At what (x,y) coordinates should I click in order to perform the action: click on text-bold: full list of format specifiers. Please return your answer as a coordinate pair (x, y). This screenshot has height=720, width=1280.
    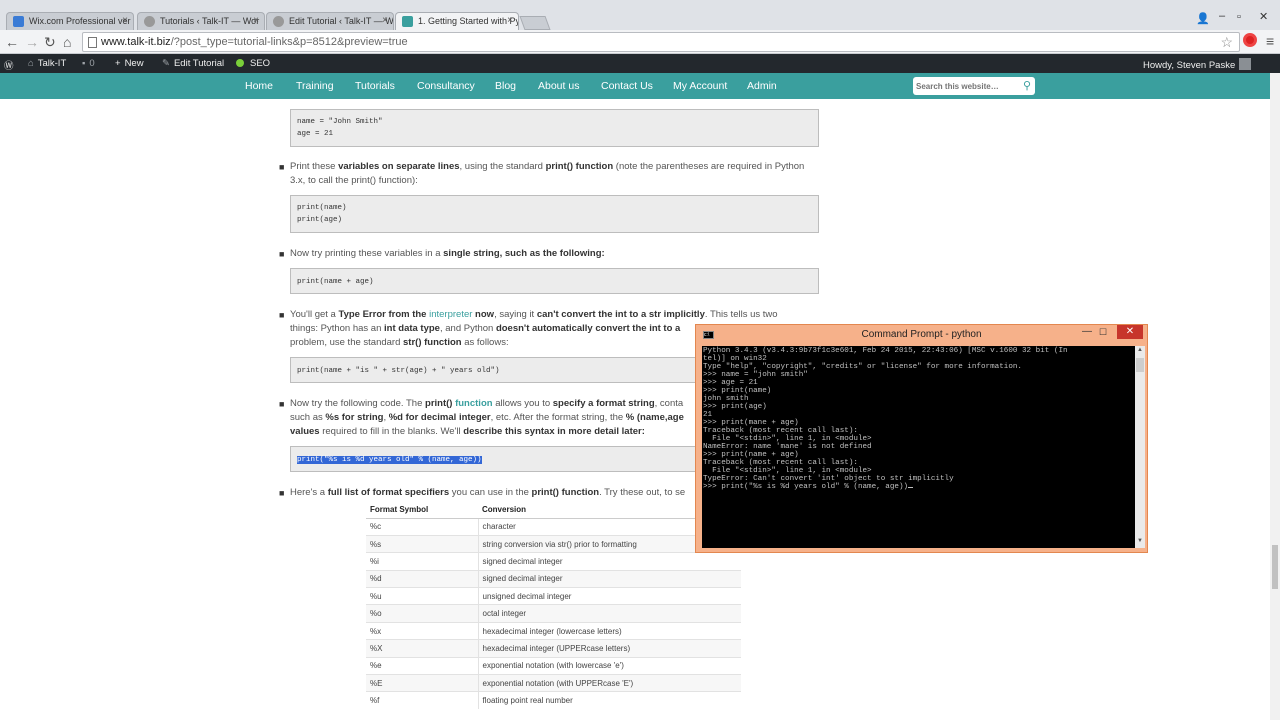
    Looking at the image, I should click on (388, 492).